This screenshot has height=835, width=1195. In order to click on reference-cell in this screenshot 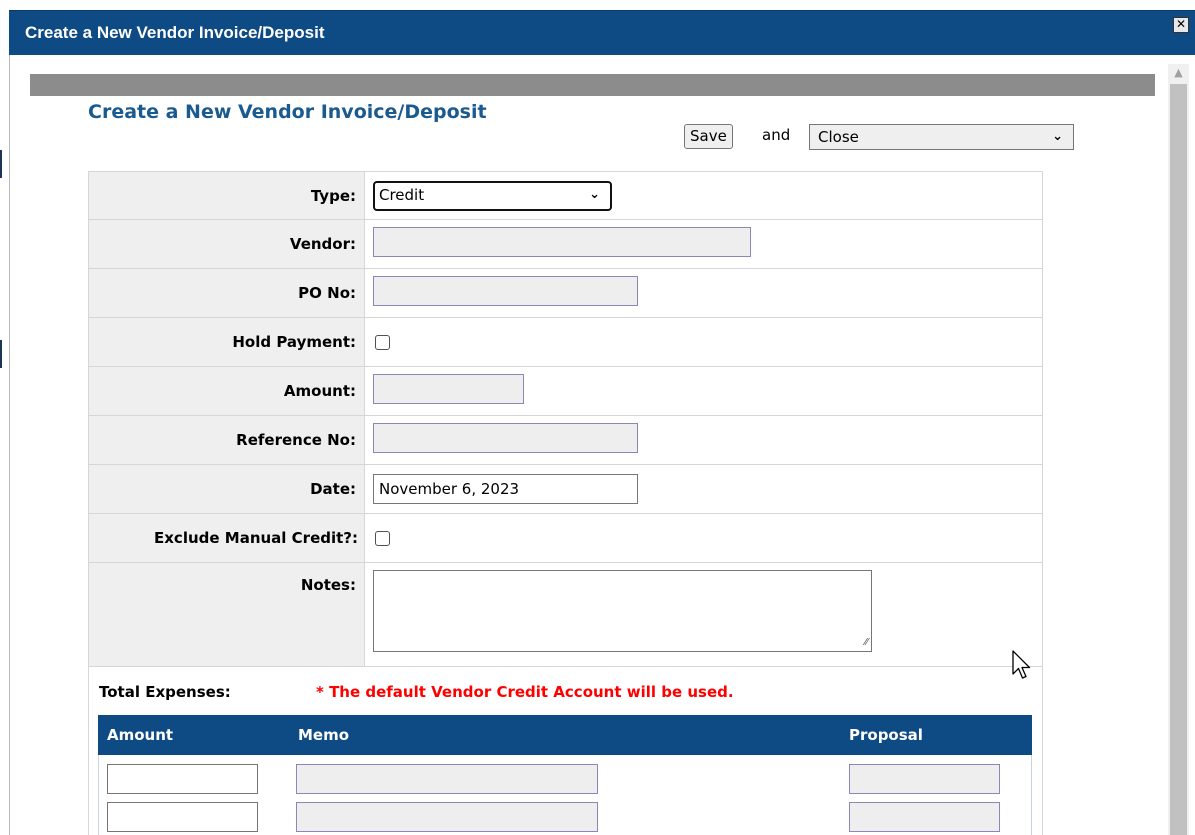, I will do `click(703, 440)`.